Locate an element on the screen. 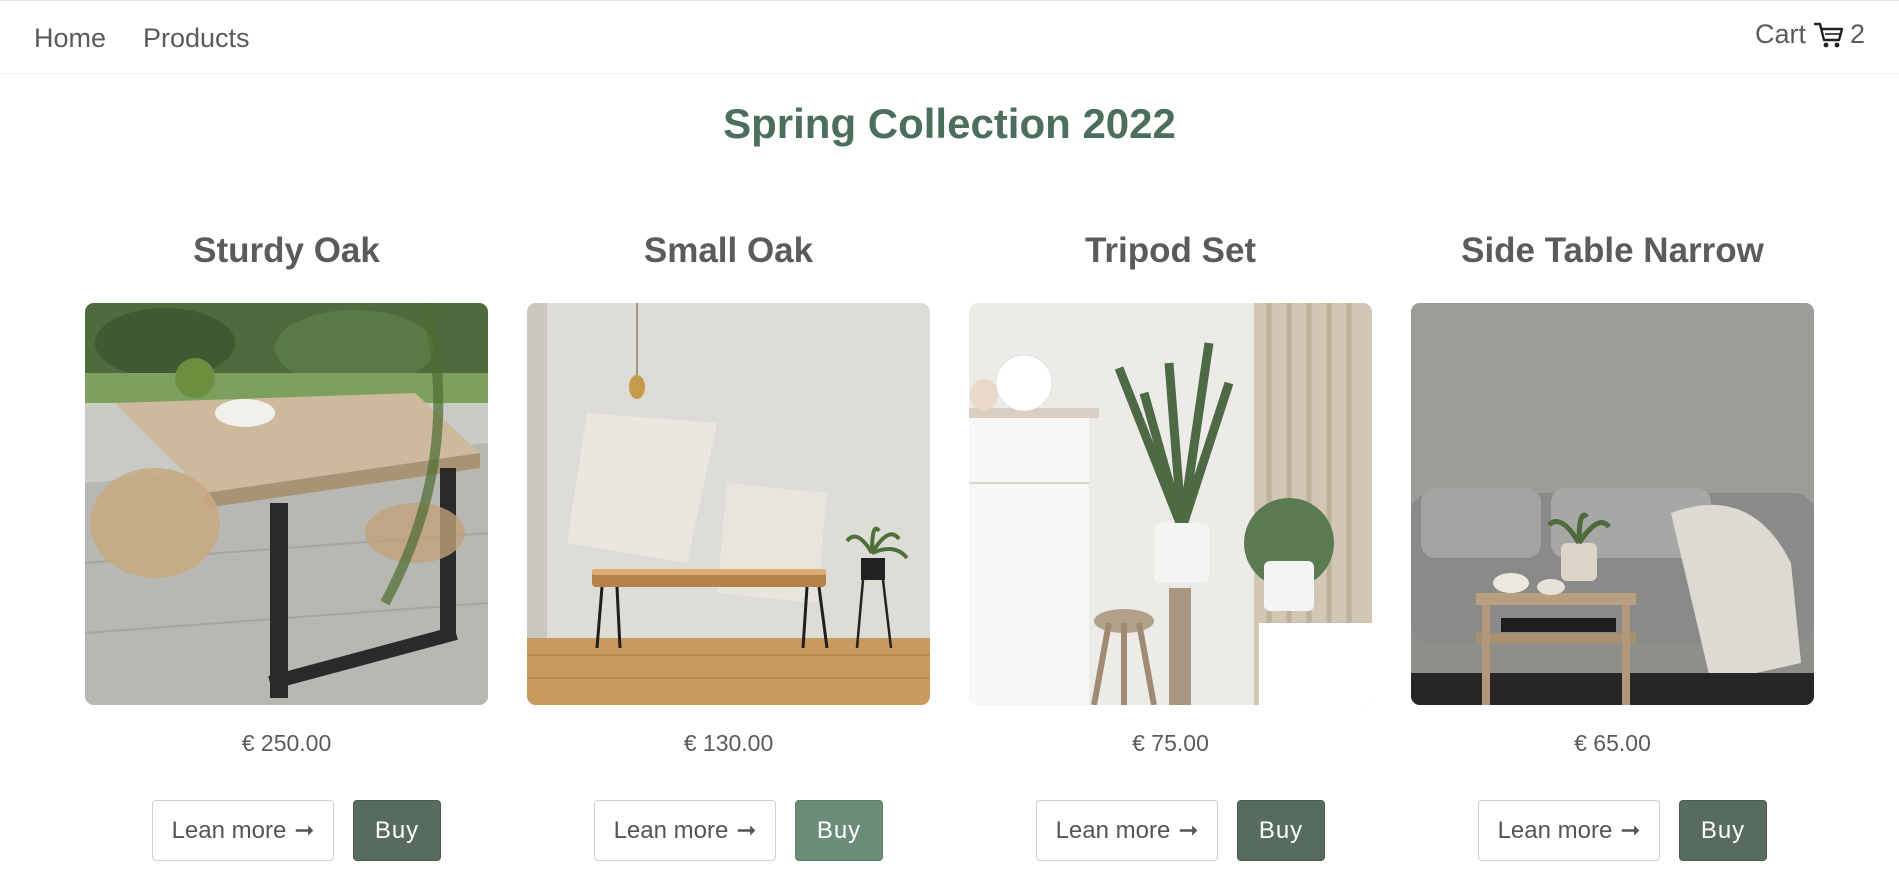 The width and height of the screenshot is (1899, 894). product-price: € 130.00 is located at coordinates (728, 743).